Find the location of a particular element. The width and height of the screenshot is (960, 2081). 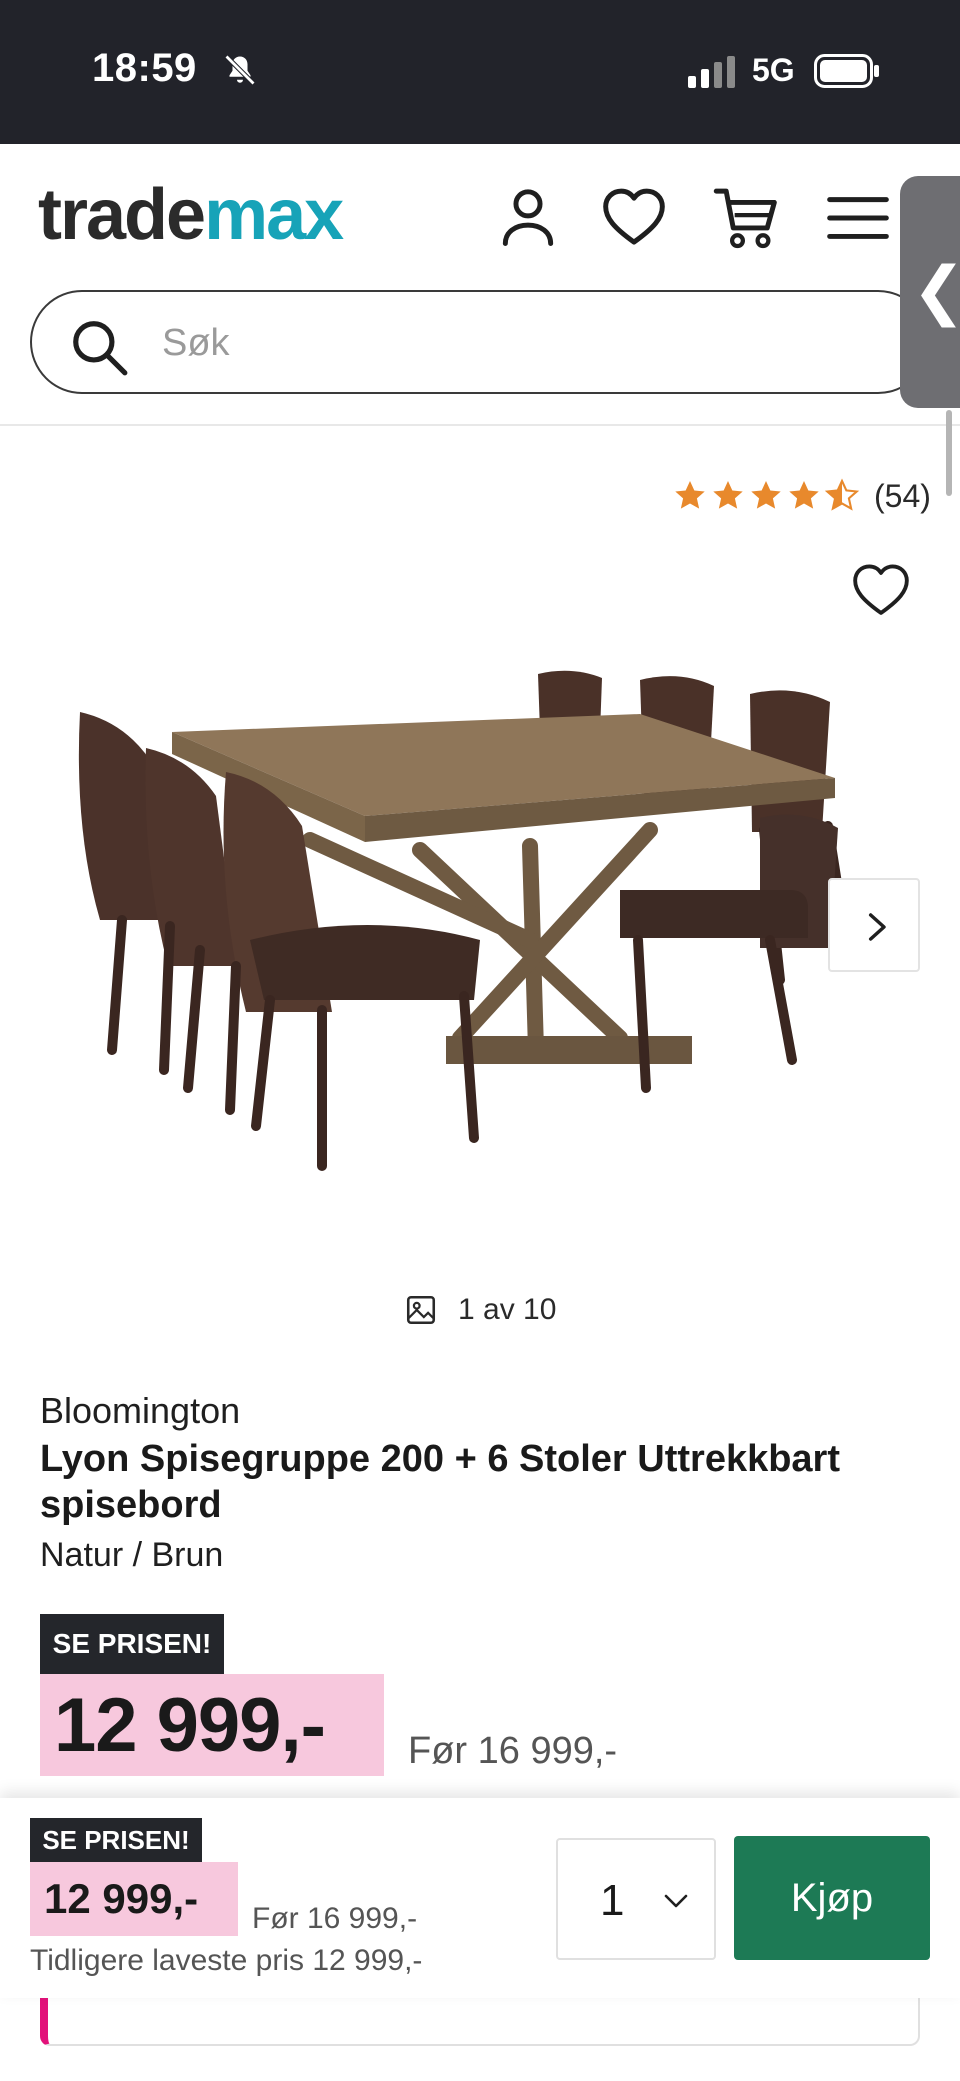

image-counter: 1 av 10 is located at coordinates (480, 1310).